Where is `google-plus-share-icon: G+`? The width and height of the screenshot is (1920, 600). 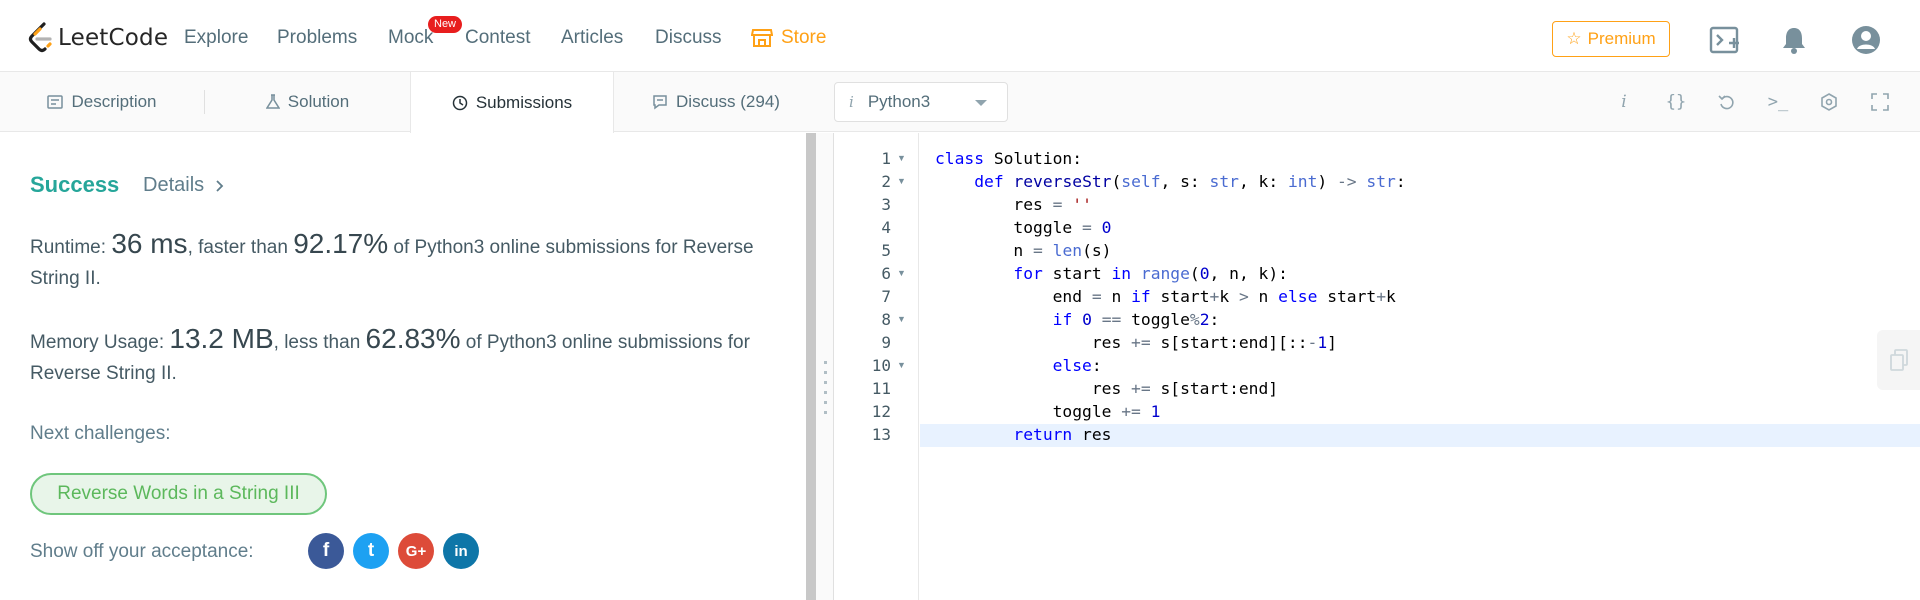 google-plus-share-icon: G+ is located at coordinates (416, 551).